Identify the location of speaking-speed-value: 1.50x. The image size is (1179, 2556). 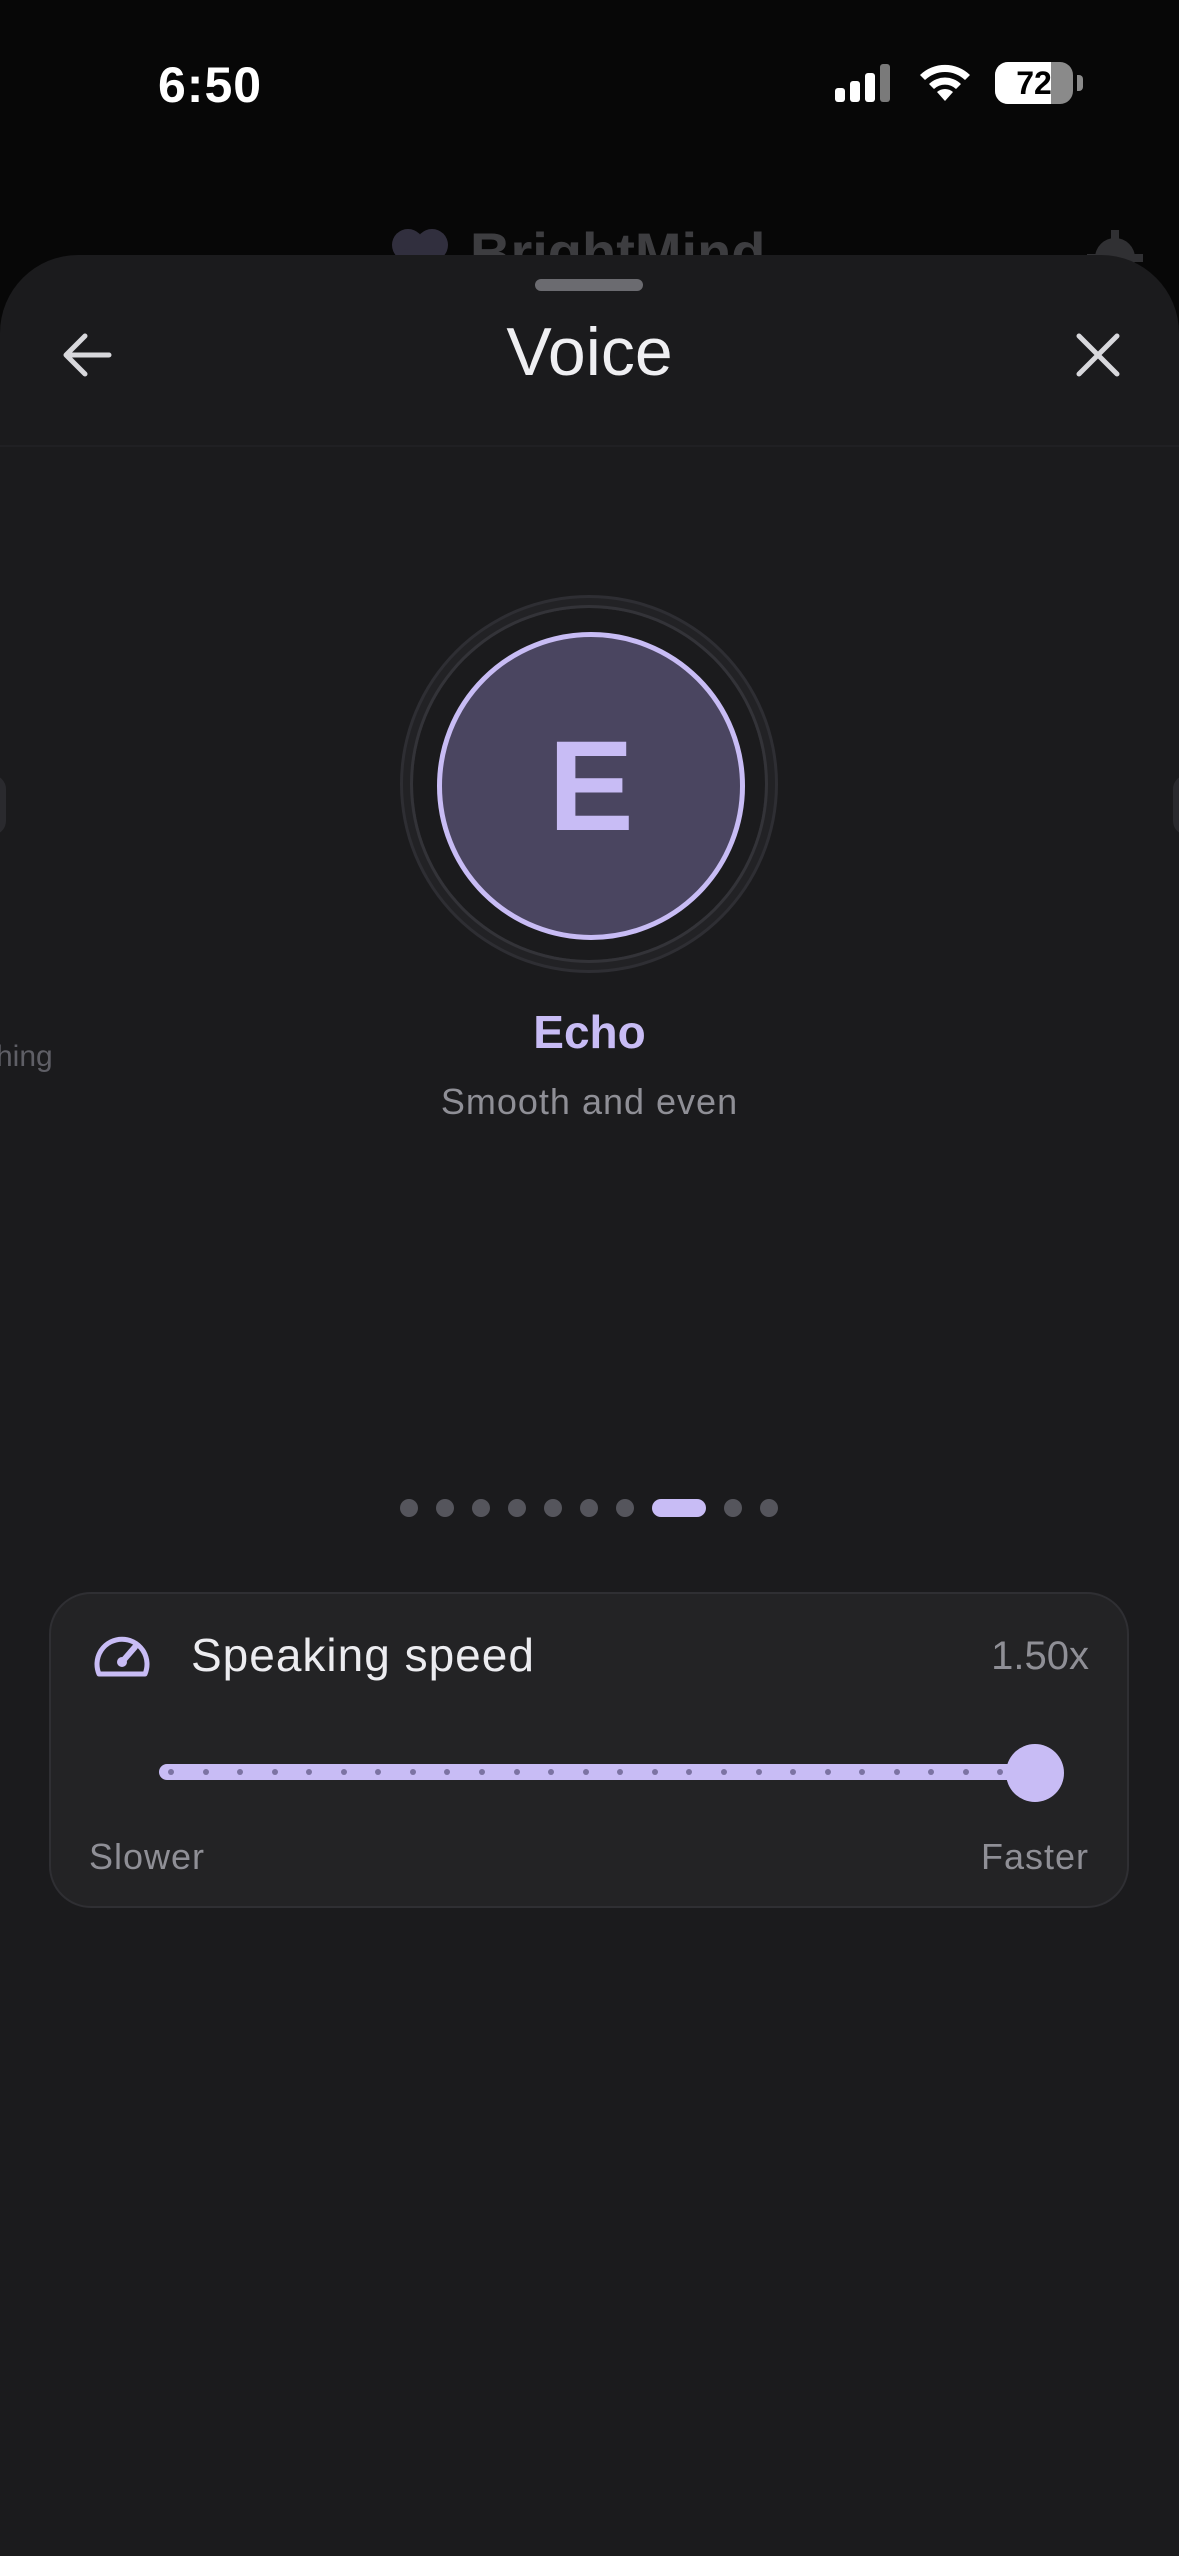
(1040, 1656).